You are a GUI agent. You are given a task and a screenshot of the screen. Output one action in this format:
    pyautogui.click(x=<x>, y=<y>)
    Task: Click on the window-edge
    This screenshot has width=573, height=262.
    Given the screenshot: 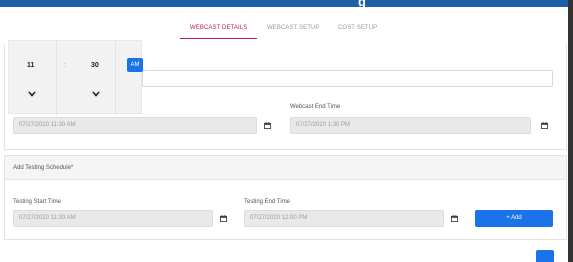 What is the action you would take?
    pyautogui.click(x=570, y=131)
    